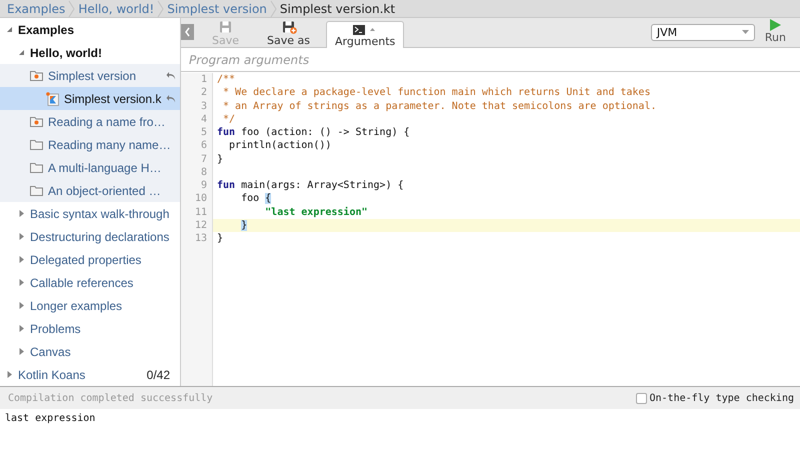  What do you see at coordinates (197, 159) in the screenshot?
I see `line-number: 7` at bounding box center [197, 159].